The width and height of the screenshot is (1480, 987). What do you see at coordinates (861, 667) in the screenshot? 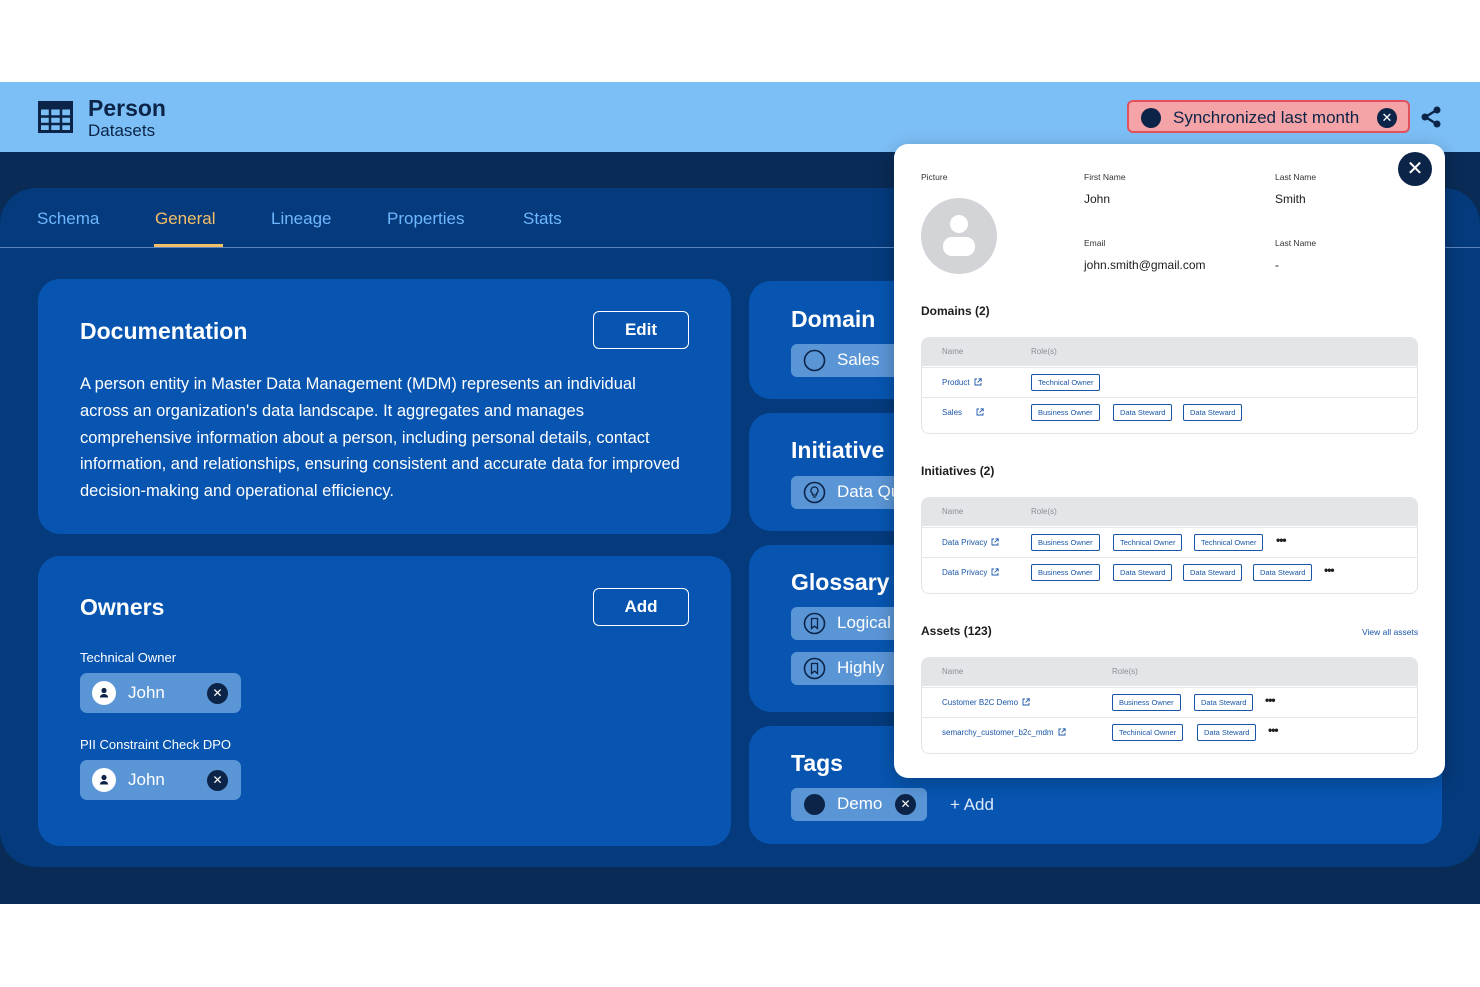
I see `glossary-chip-label: Highly` at bounding box center [861, 667].